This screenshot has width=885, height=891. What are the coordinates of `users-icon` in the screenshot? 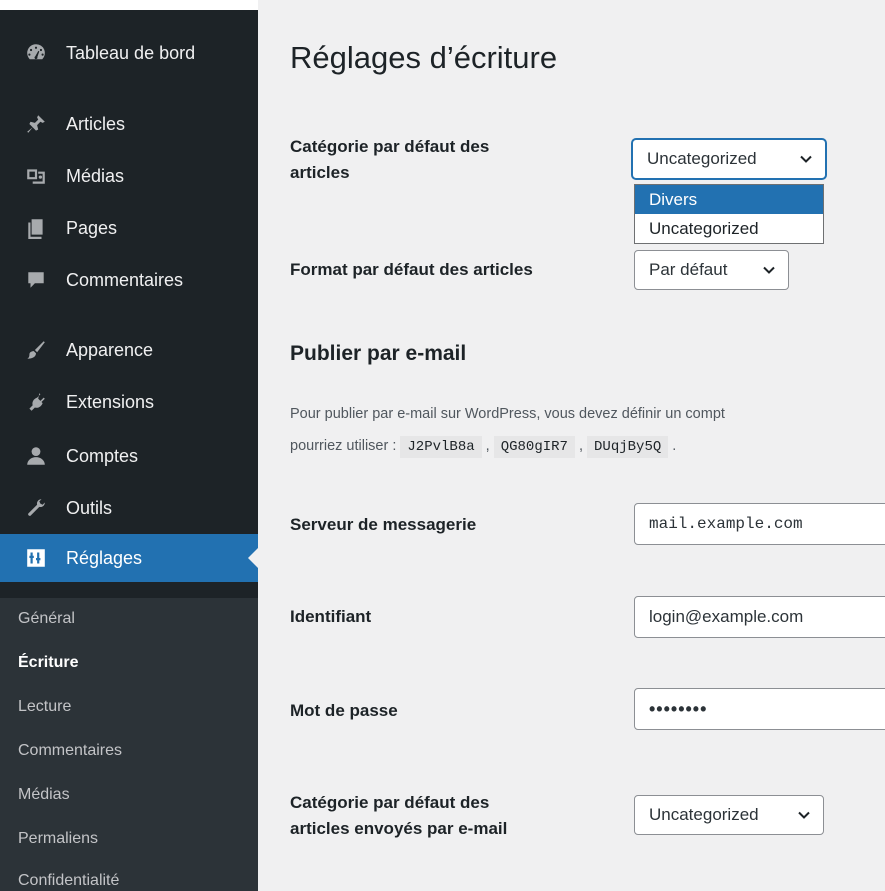 It's located at (36, 456).